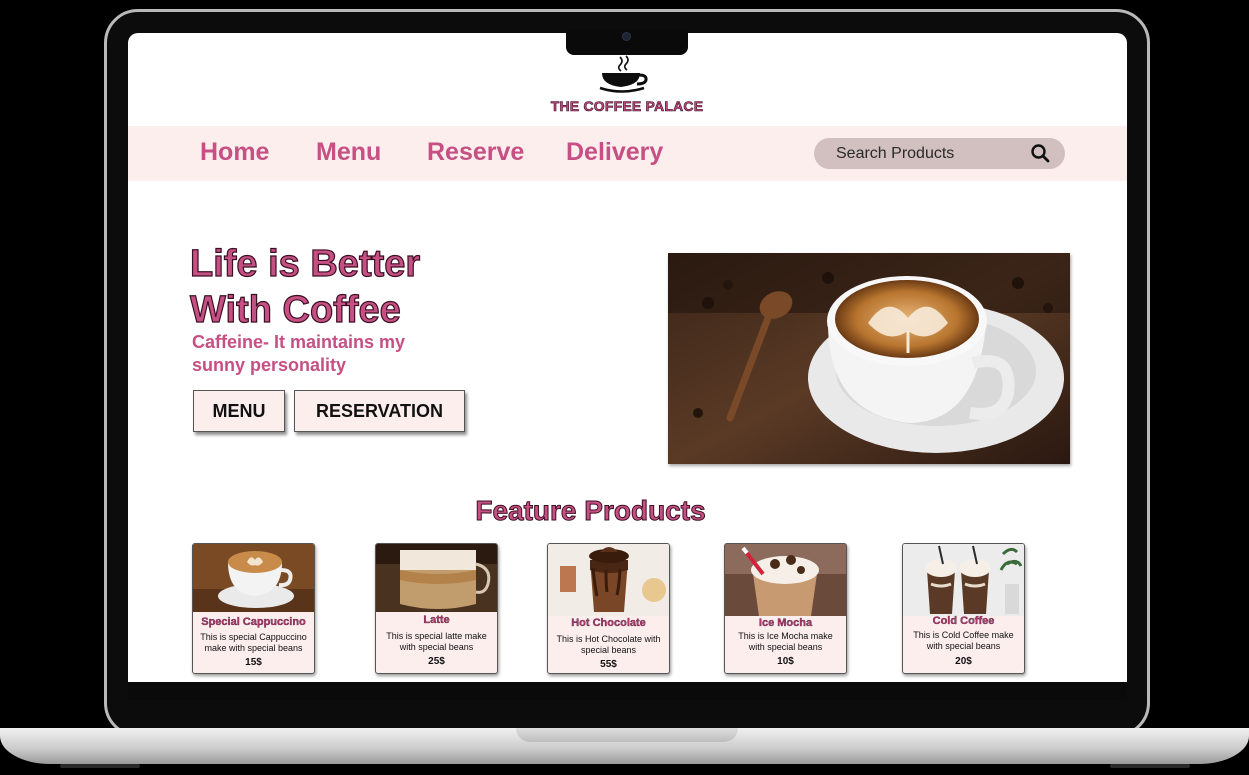 The width and height of the screenshot is (1249, 775). I want to click on search-input, so click(926, 153).